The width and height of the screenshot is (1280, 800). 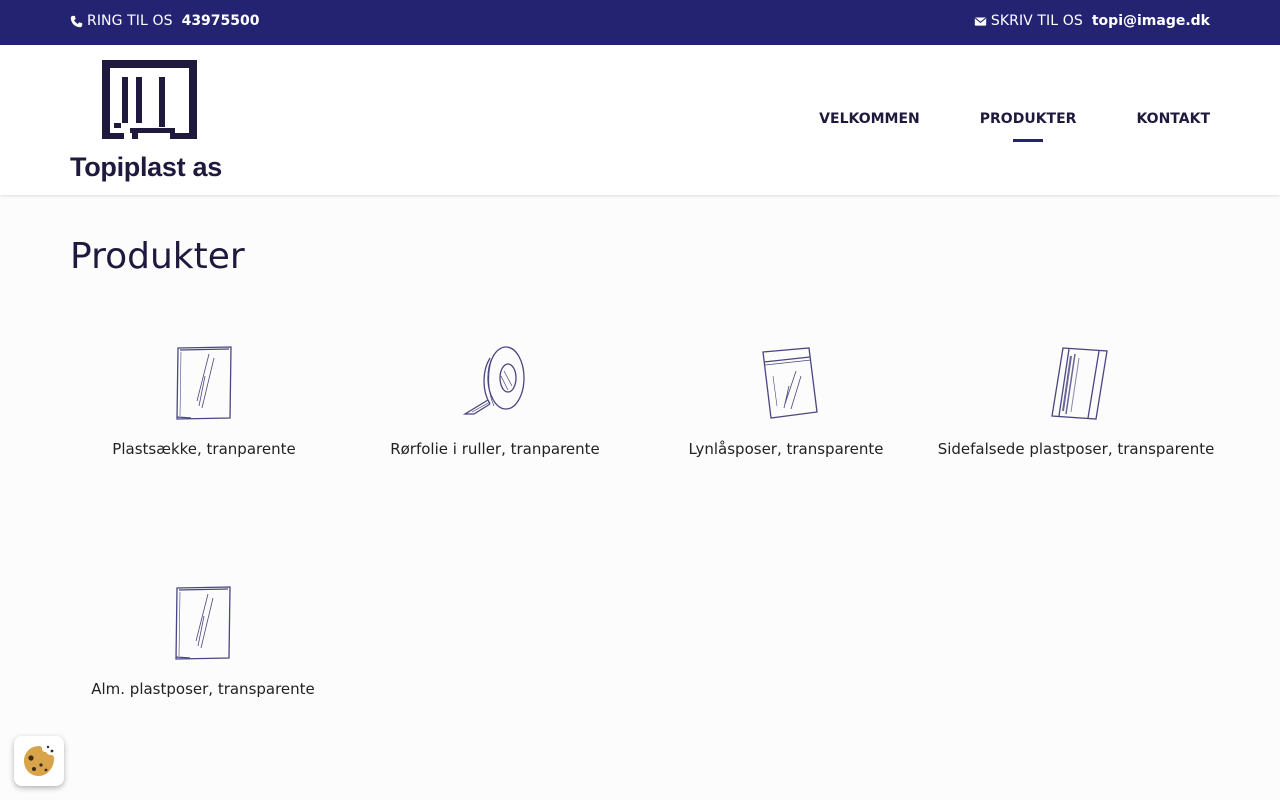 I want to click on product-name: Lynlåsposer, transparente, so click(x=786, y=449).